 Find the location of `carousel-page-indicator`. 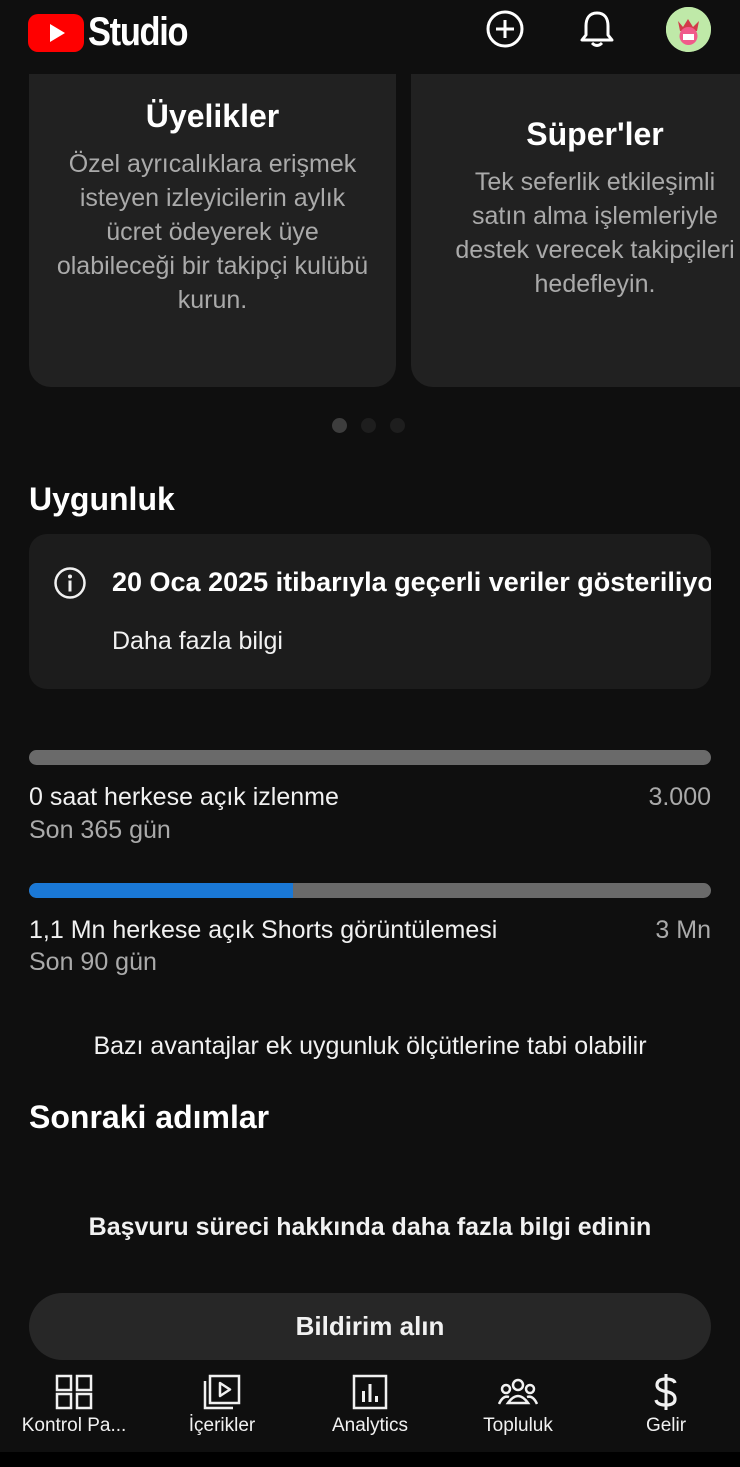

carousel-page-indicator is located at coordinates (368, 425).